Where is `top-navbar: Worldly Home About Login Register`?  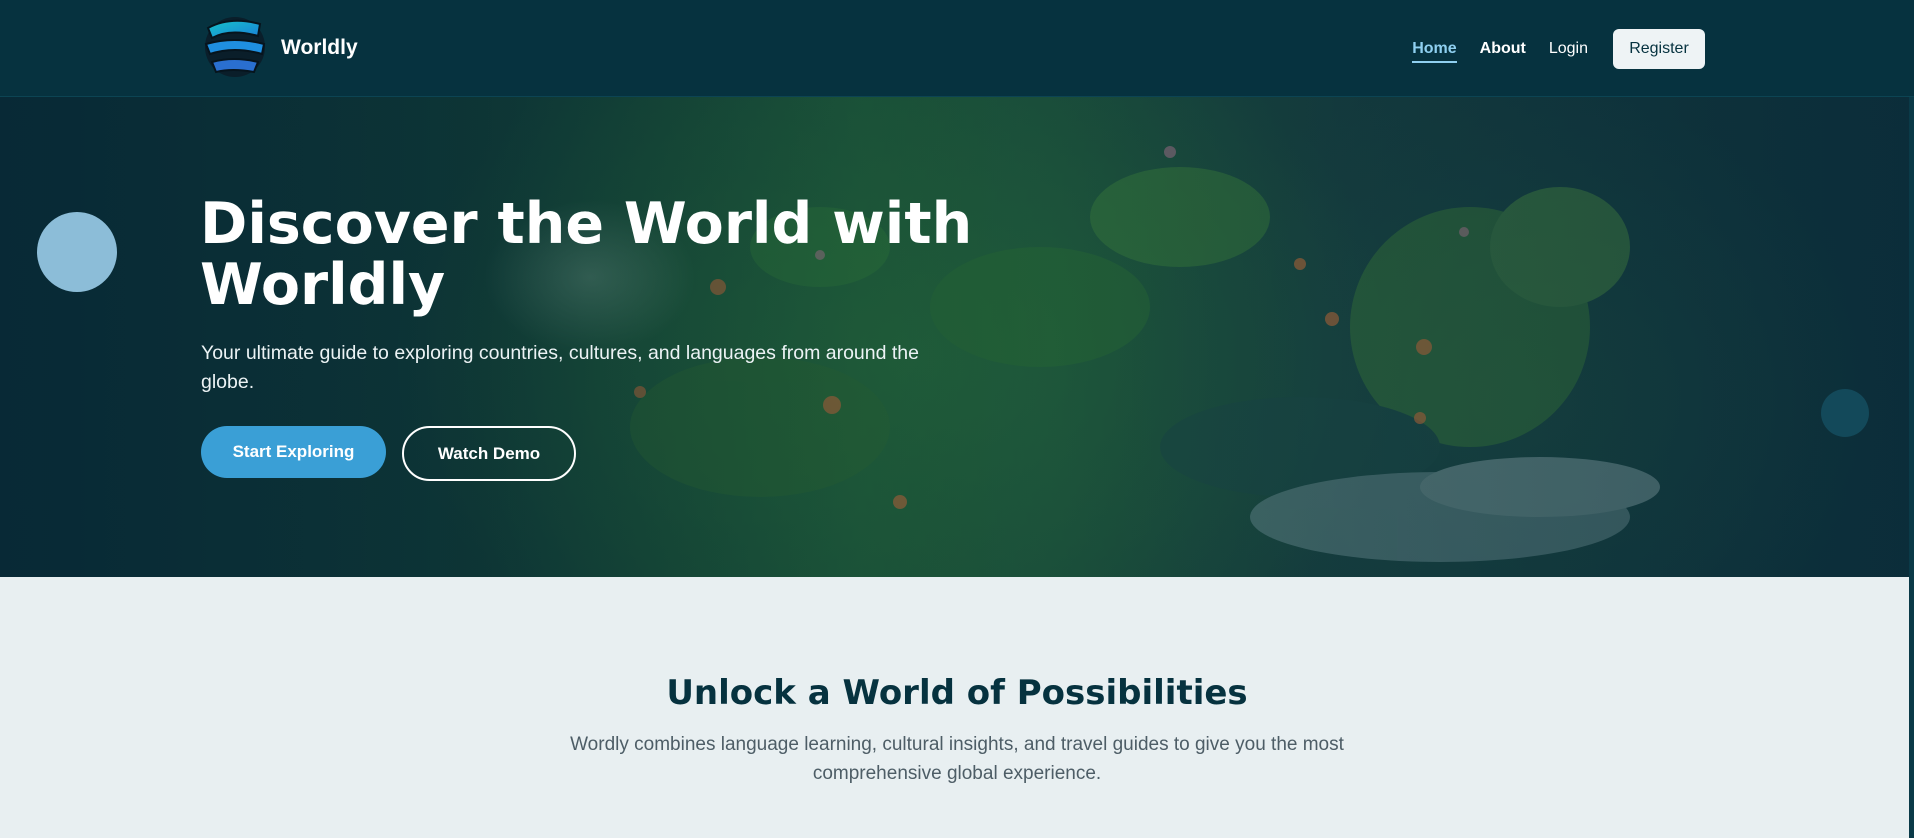
top-navbar: Worldly Home About Login Register is located at coordinates (957, 48).